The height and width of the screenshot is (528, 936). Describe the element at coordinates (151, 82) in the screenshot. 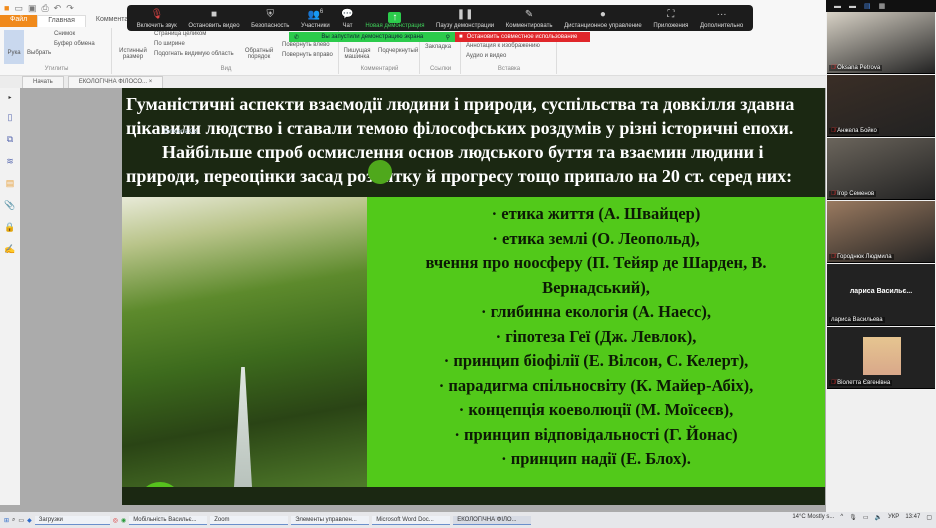

I see `close-icon: ×` at that location.